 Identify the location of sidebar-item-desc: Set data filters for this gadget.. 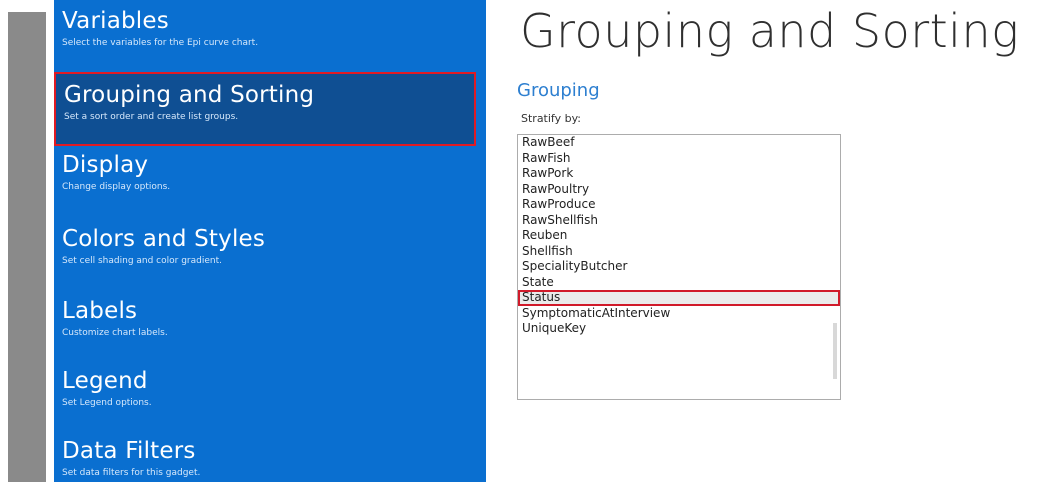
(131, 473).